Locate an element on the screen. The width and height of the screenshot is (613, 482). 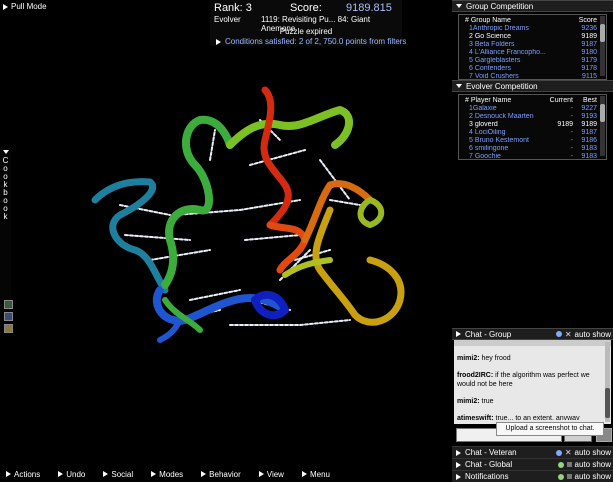
group-score: 9189 is located at coordinates (589, 36).